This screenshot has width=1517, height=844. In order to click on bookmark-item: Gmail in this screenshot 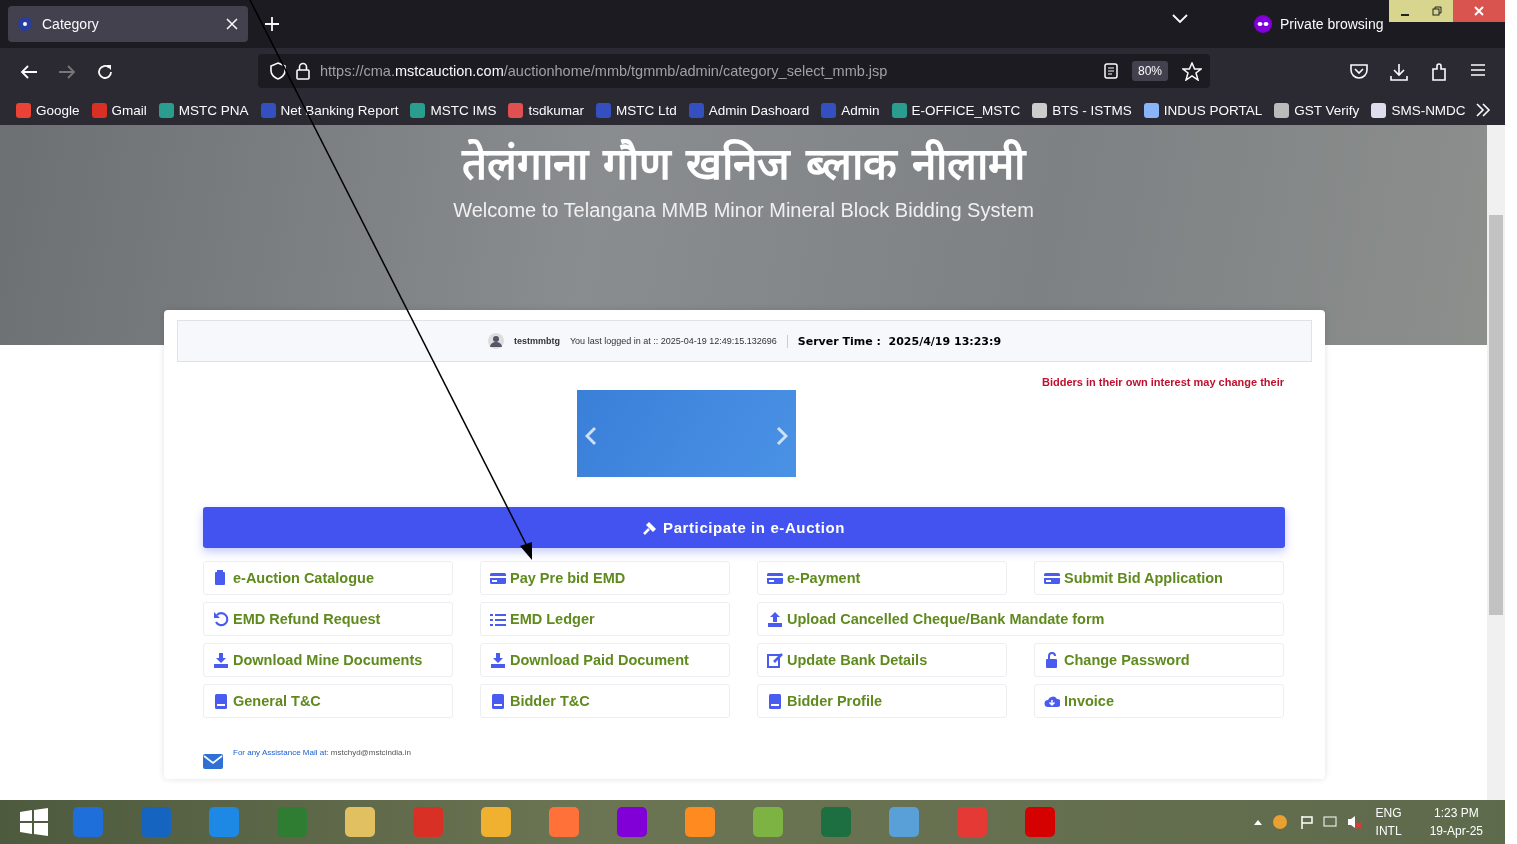, I will do `click(119, 110)`.